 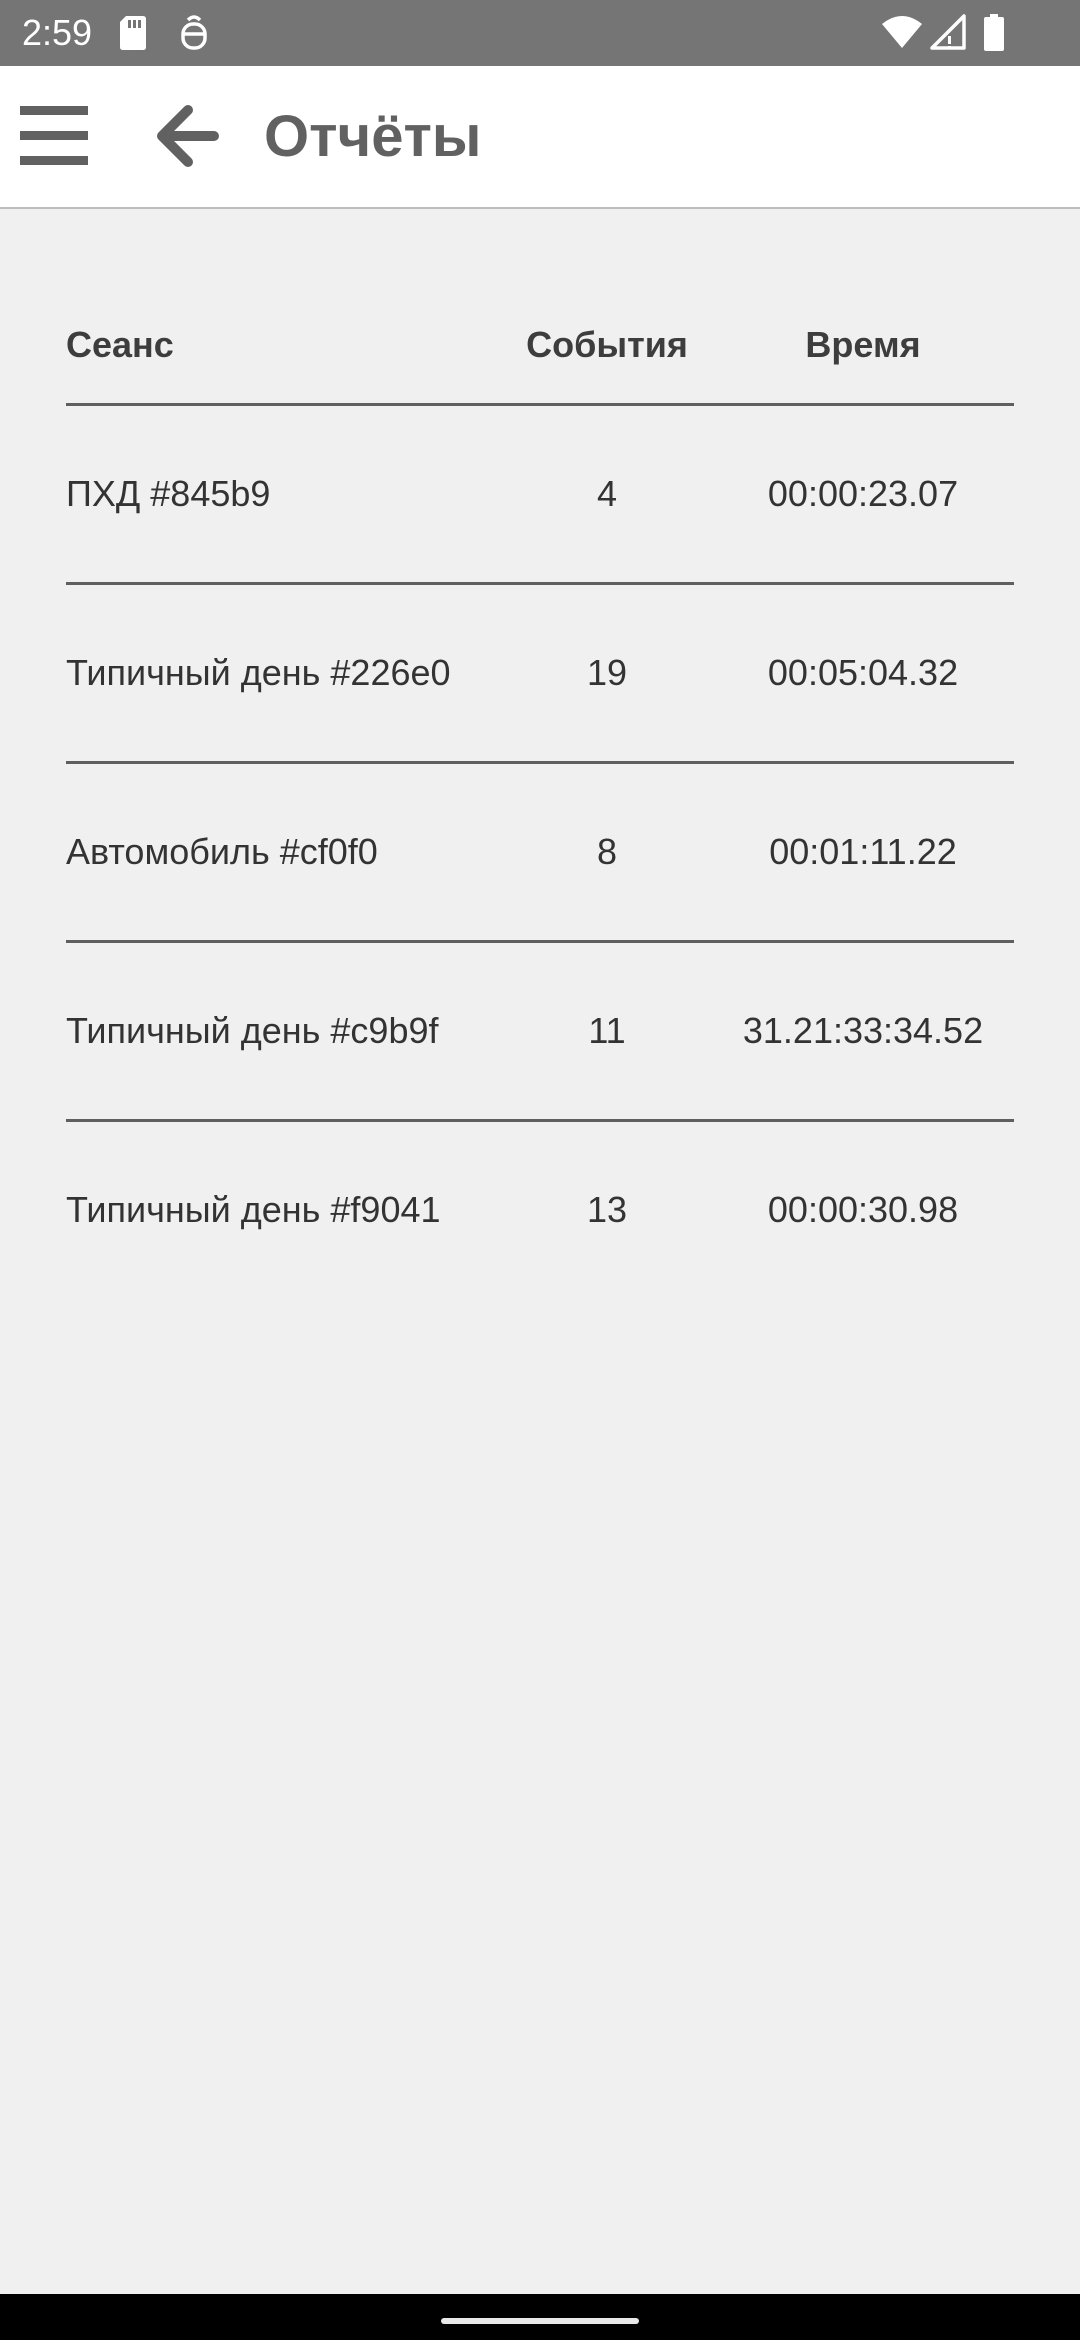 I want to click on session-name: Автомобиль #cf0f0, so click(x=222, y=851).